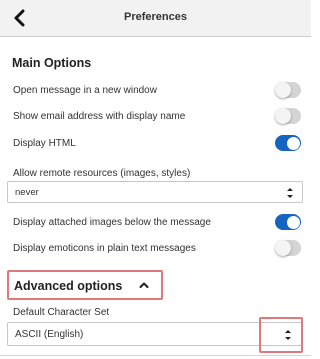 The height and width of the screenshot is (359, 320). I want to click on open-new-window-row: Open message in a new window, so click(155, 91).